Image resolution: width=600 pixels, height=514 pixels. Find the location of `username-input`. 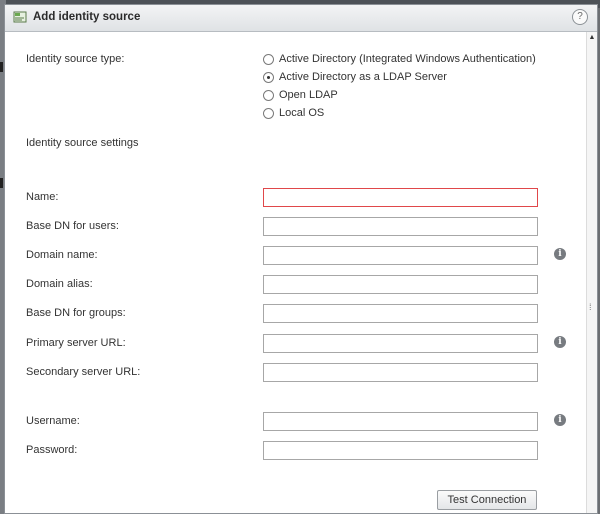

username-input is located at coordinates (400, 421).